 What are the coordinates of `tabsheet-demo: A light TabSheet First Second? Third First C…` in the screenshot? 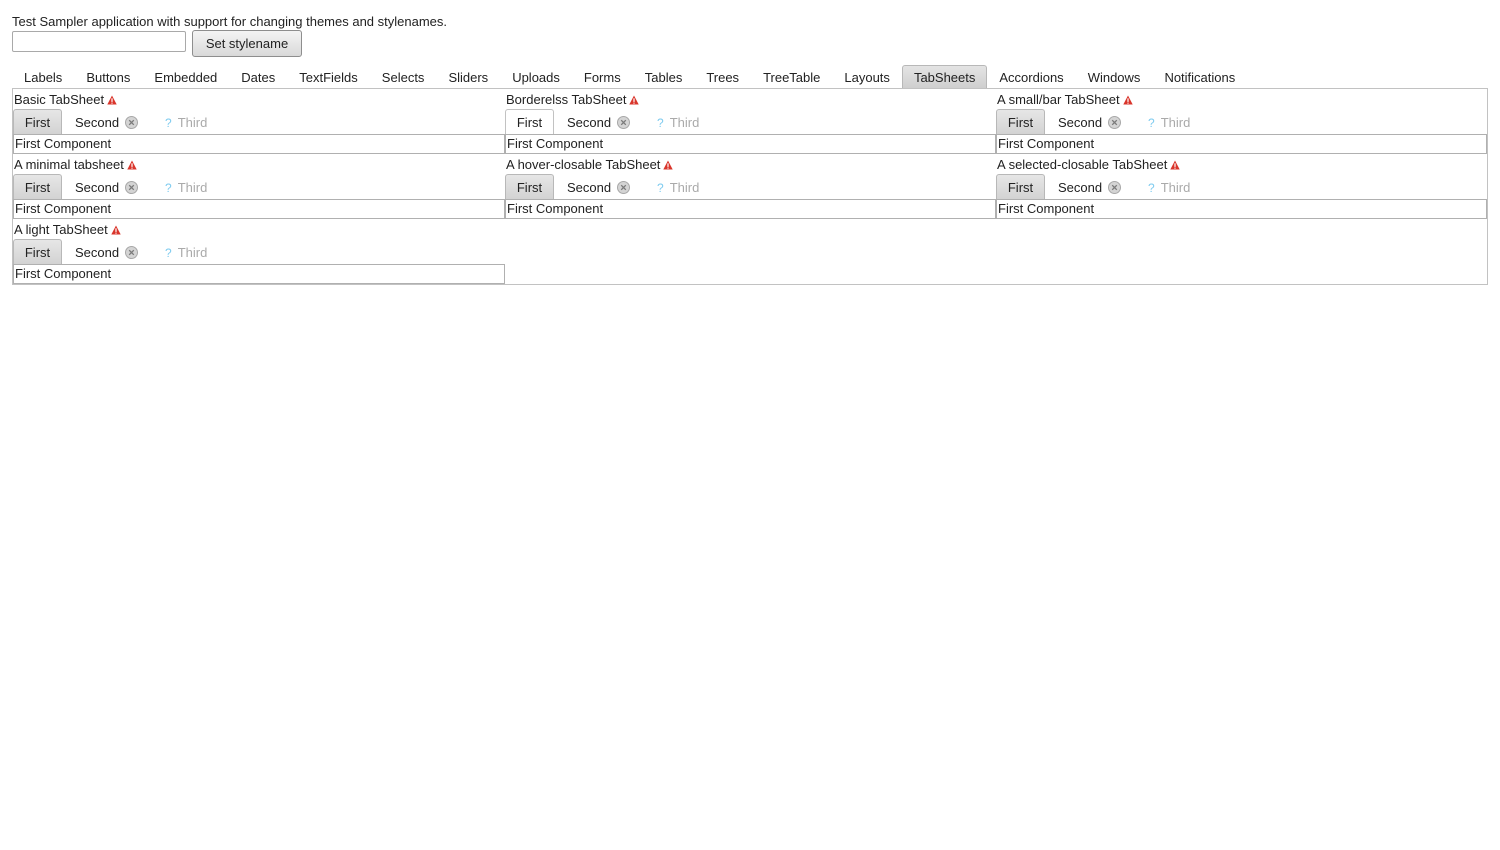 It's located at (259, 251).